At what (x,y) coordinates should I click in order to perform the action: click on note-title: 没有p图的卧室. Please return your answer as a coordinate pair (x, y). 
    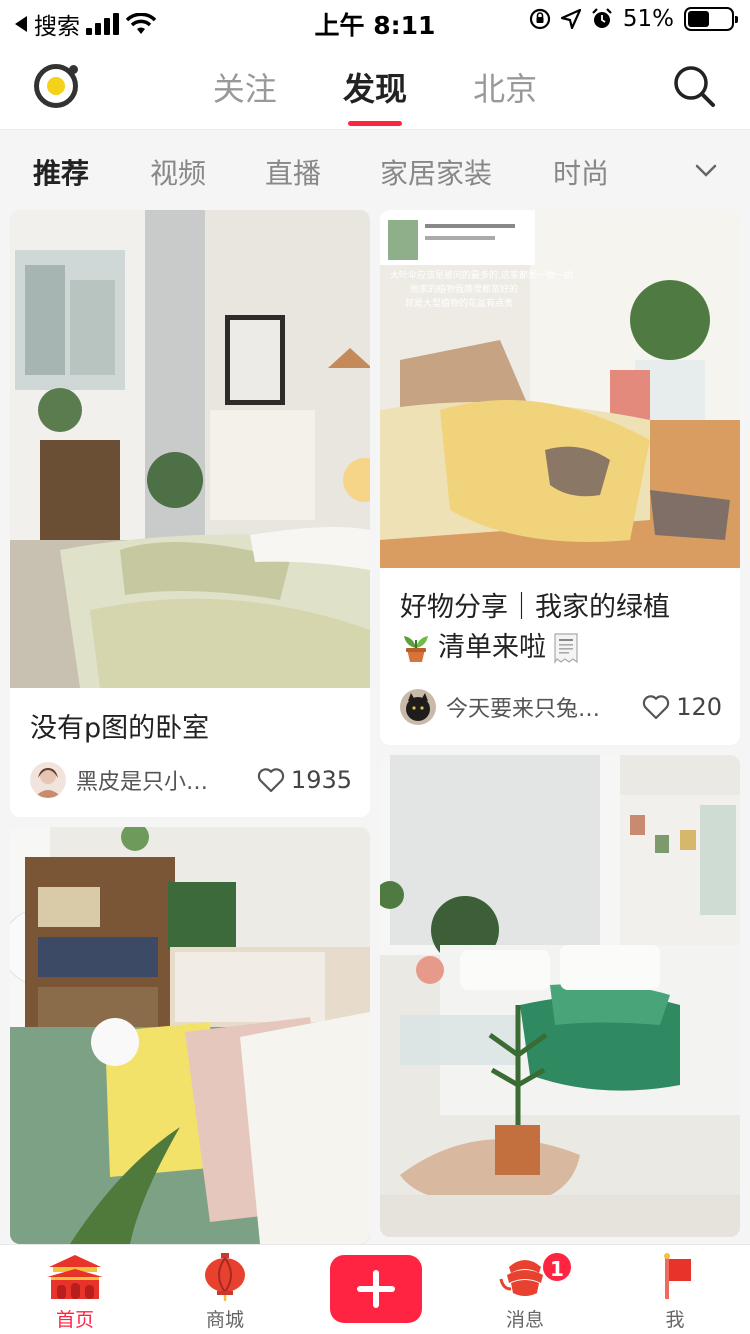
    Looking at the image, I should click on (191, 729).